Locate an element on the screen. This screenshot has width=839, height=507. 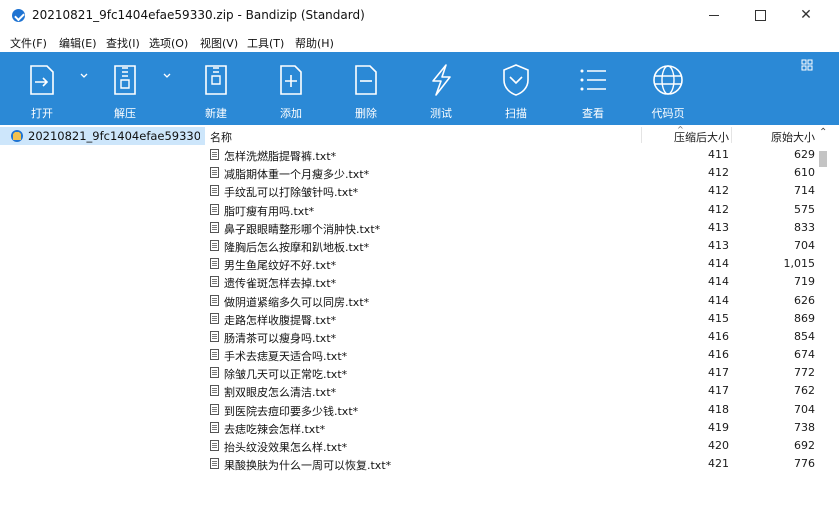
new-archive-button: 新建 is located at coordinates (216, 88).